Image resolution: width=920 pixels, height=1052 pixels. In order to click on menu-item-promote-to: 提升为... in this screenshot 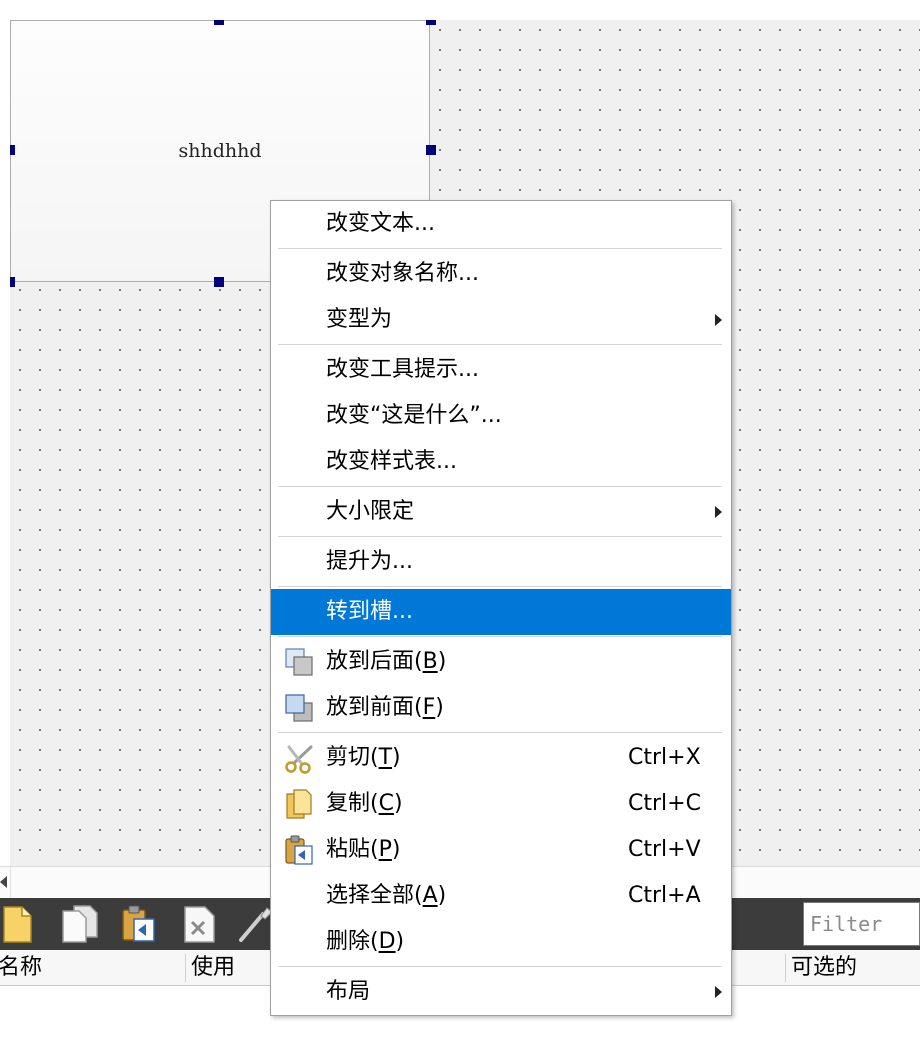, I will do `click(501, 562)`.